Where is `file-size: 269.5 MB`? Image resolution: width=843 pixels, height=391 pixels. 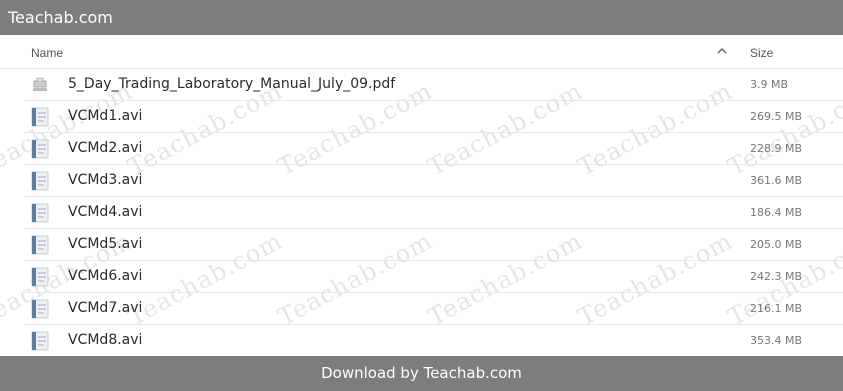 file-size: 269.5 MB is located at coordinates (776, 116).